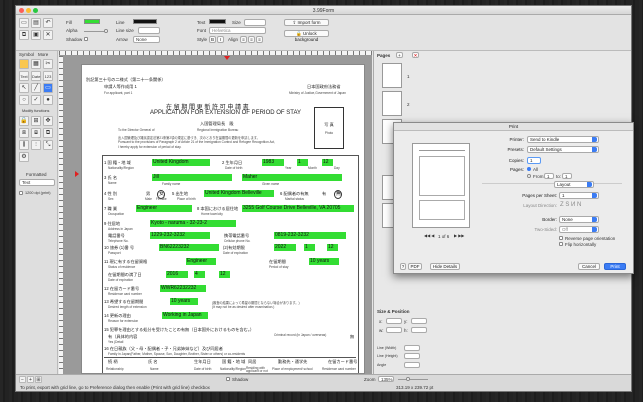 This screenshot has width=643, height=402. What do you see at coordinates (220, 39) in the screenshot?
I see `italic-button: I` at bounding box center [220, 39].